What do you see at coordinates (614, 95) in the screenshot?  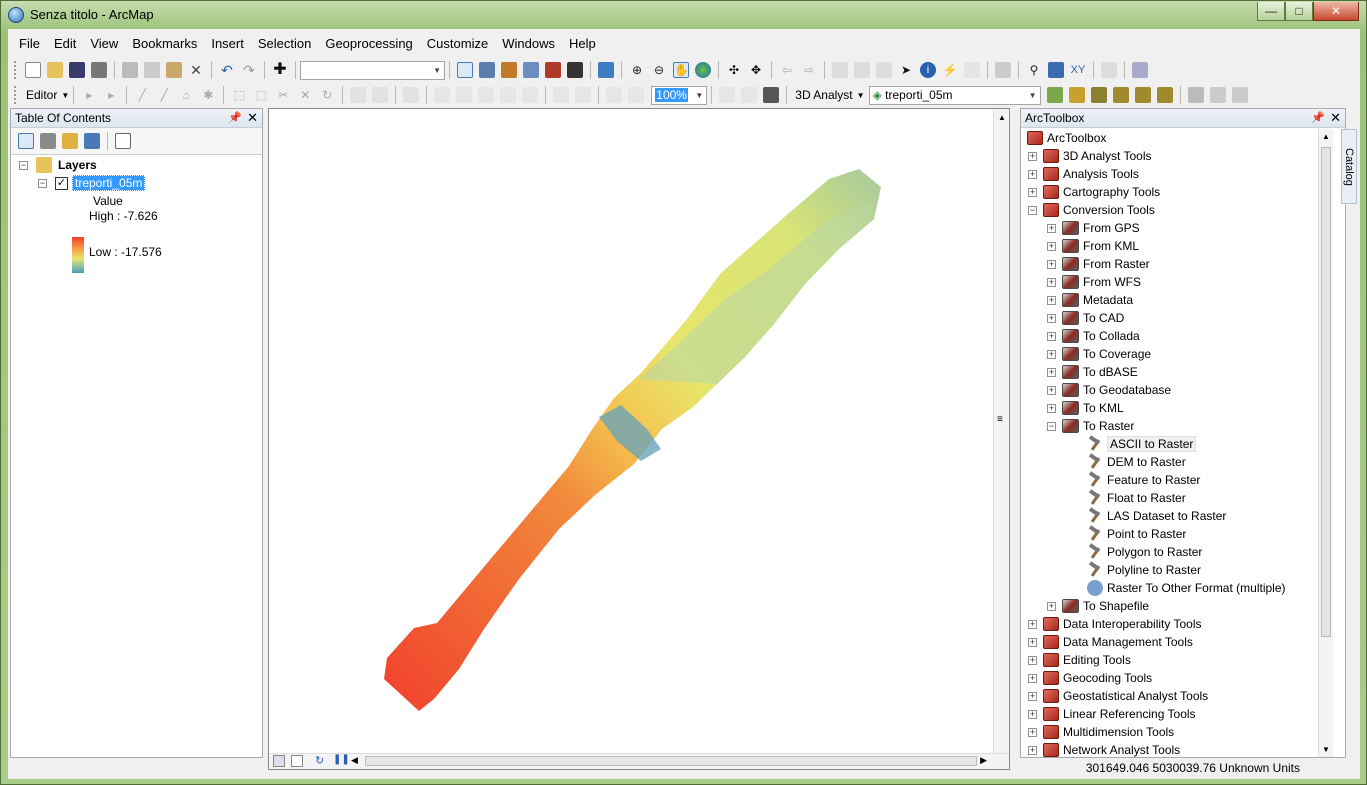 I see `layout-tool-3-icon` at bounding box center [614, 95].